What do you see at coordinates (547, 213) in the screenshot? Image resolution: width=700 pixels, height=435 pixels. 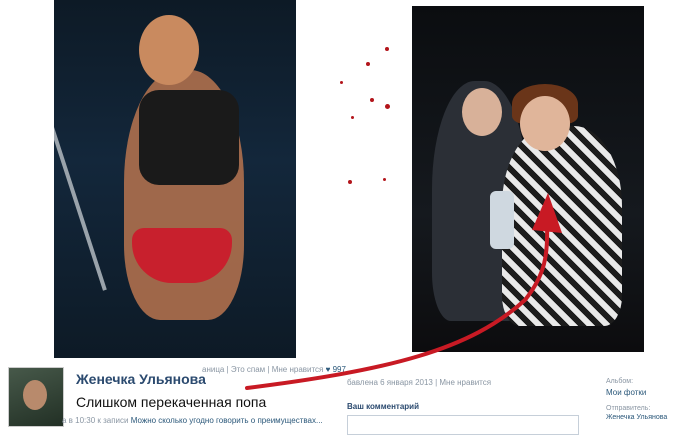 I see `arrow-head` at bounding box center [547, 213].